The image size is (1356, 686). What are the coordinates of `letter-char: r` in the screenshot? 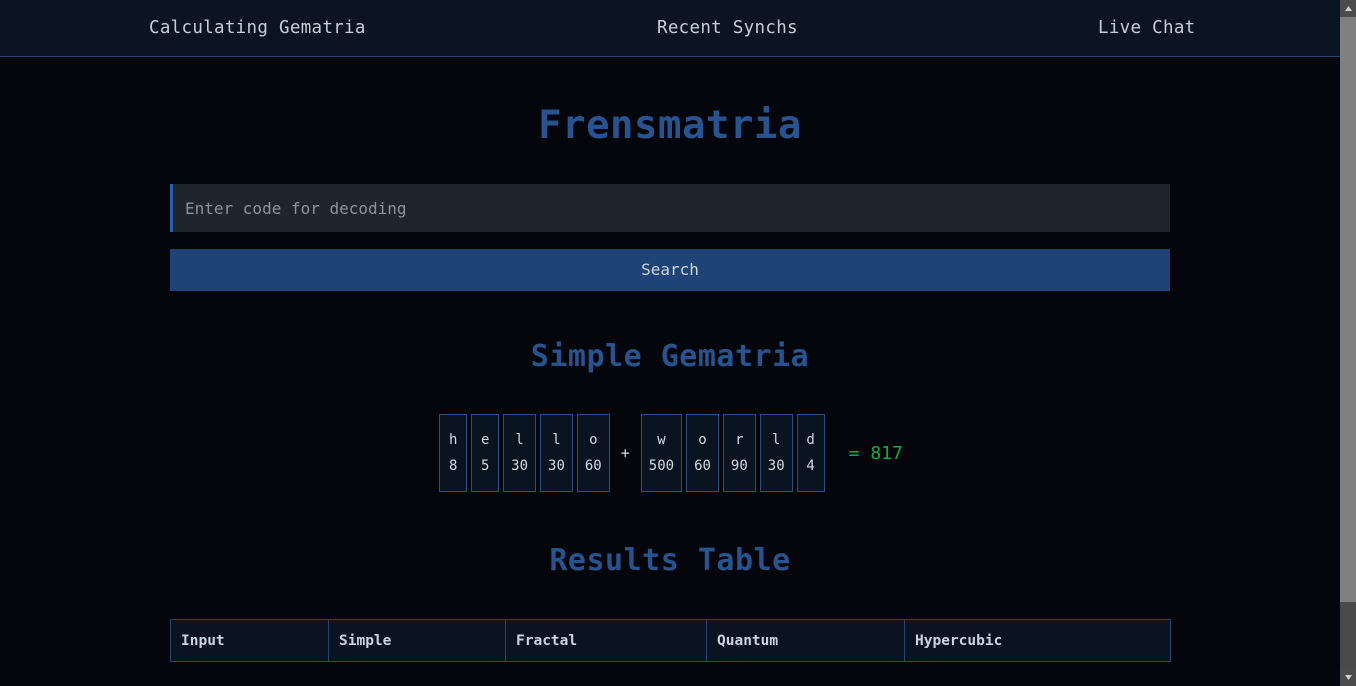 It's located at (739, 440).